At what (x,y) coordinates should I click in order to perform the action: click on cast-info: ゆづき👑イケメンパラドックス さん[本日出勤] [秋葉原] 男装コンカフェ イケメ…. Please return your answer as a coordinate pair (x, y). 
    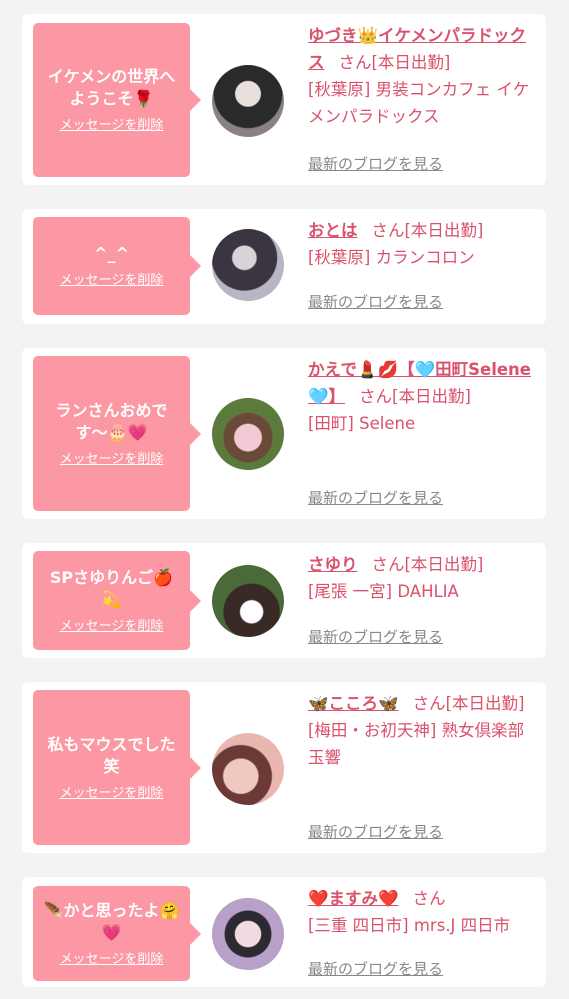
    Looking at the image, I should click on (423, 76).